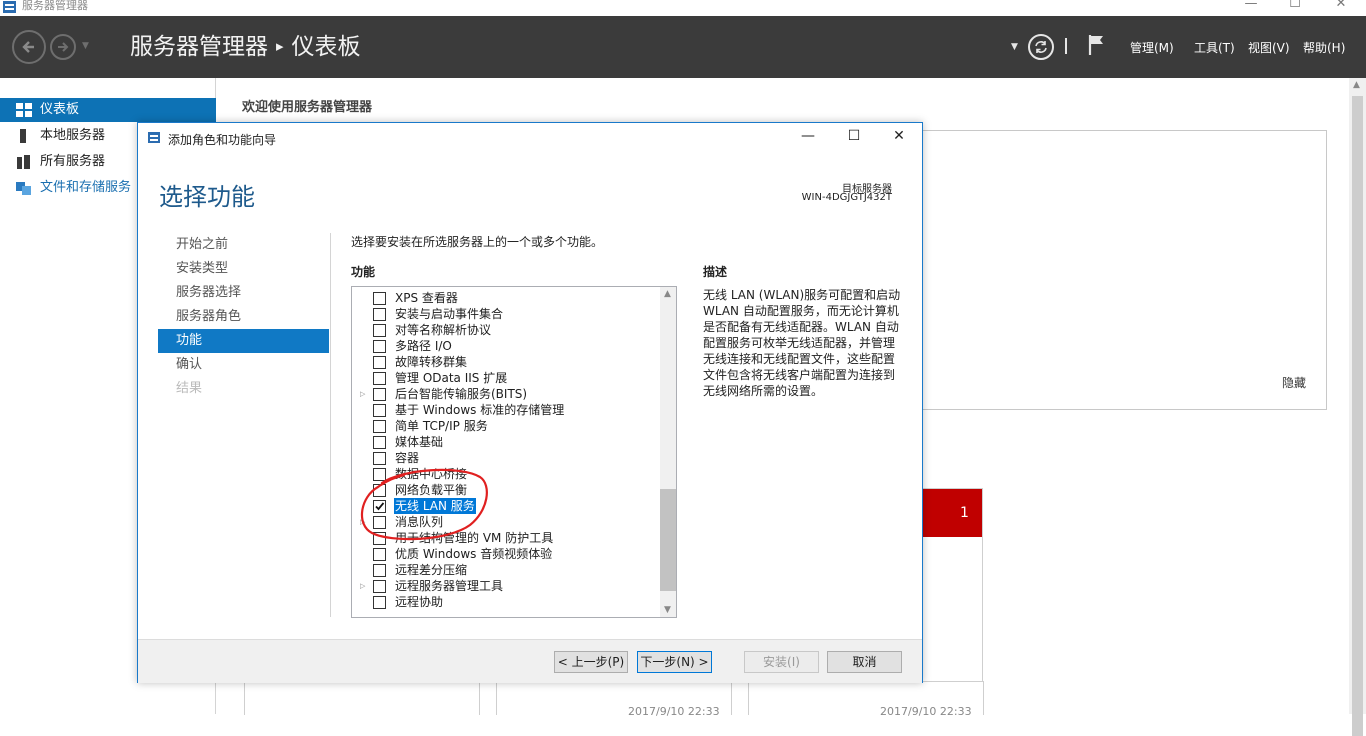  What do you see at coordinates (63, 47) in the screenshot?
I see `forward-button` at bounding box center [63, 47].